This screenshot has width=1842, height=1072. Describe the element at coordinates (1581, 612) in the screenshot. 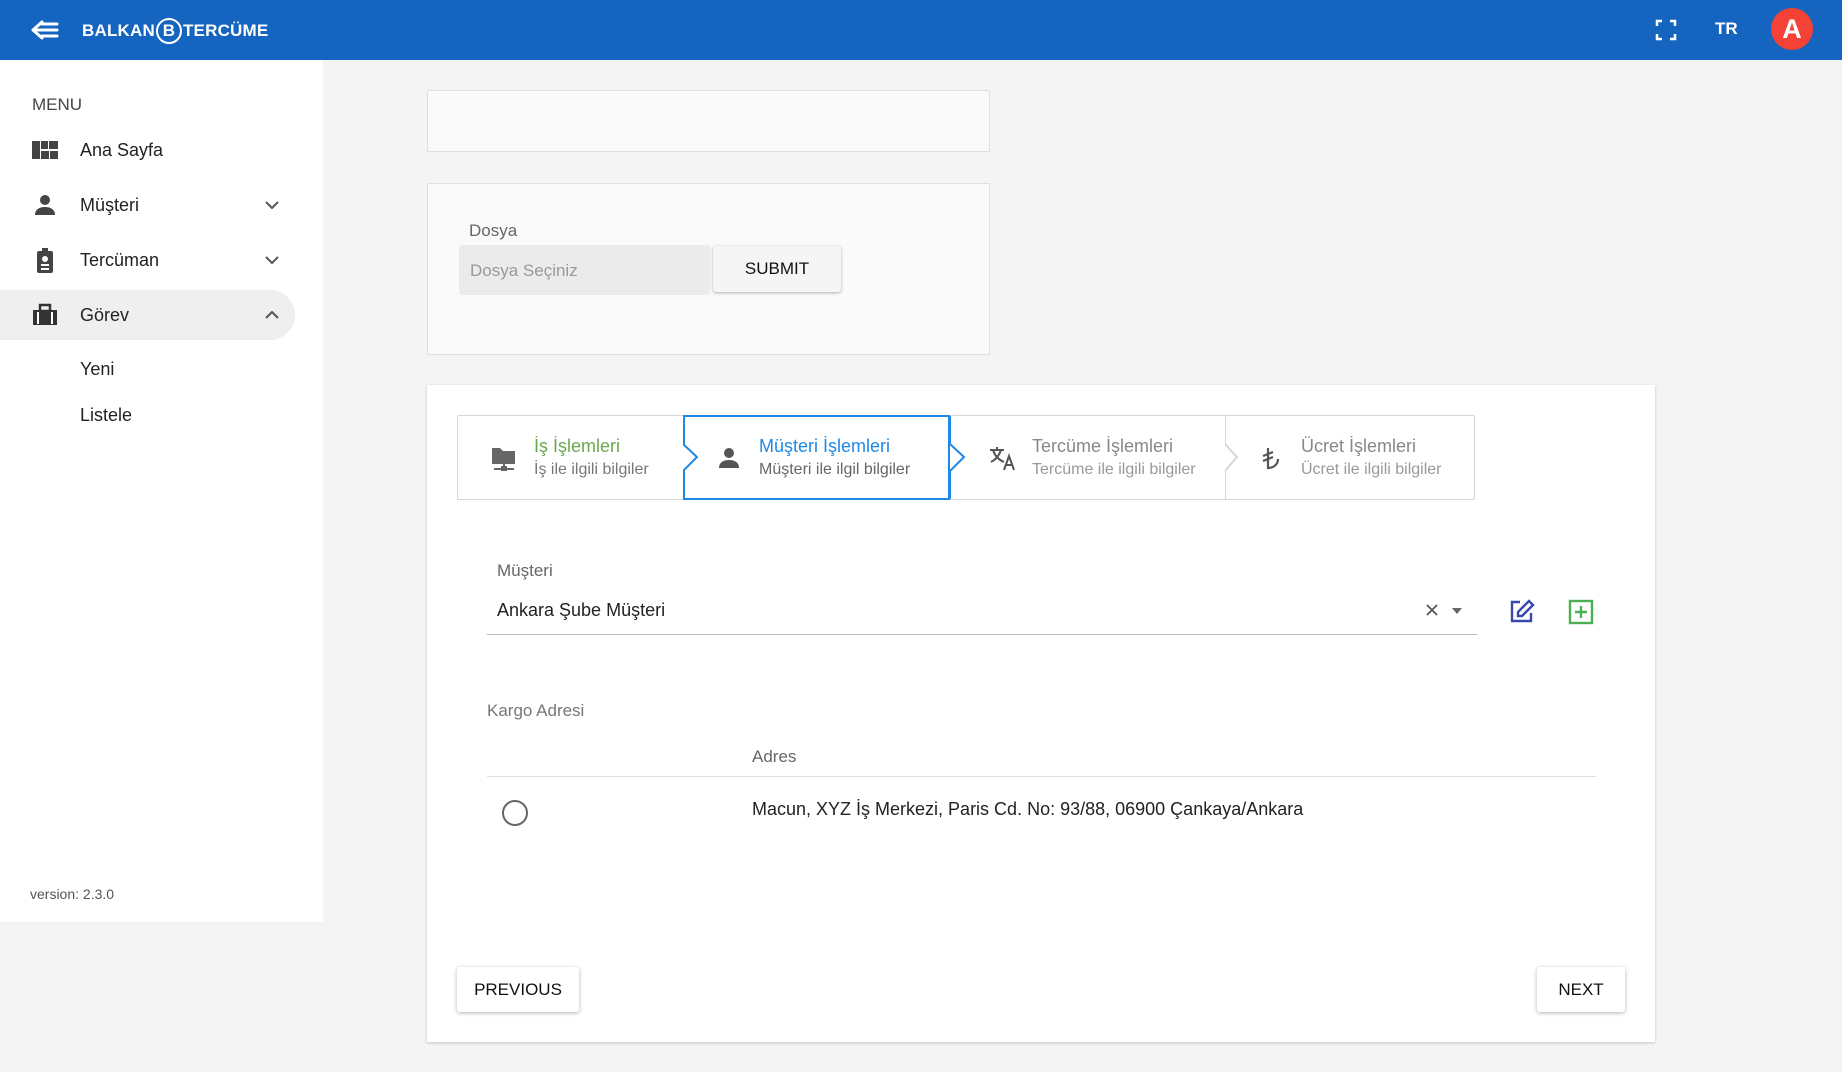

I see `add-box-icon` at that location.